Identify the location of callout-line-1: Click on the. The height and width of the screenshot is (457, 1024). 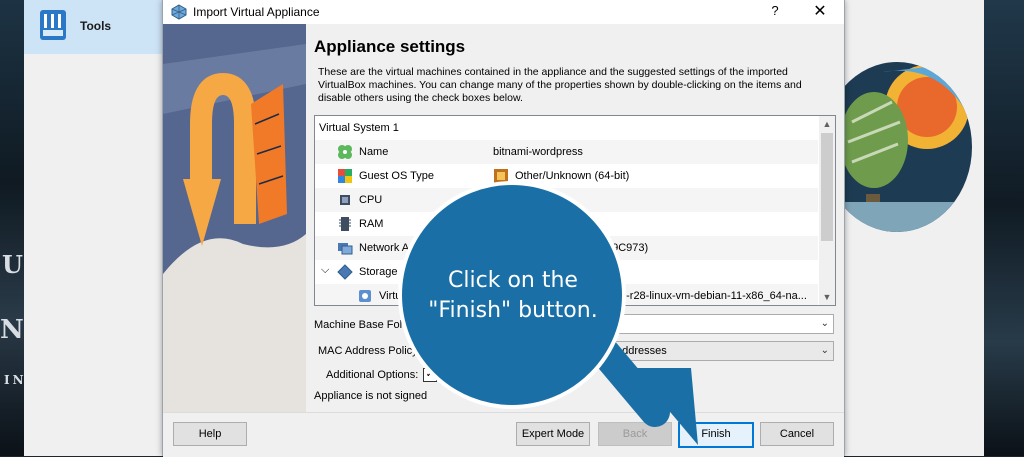
(513, 280).